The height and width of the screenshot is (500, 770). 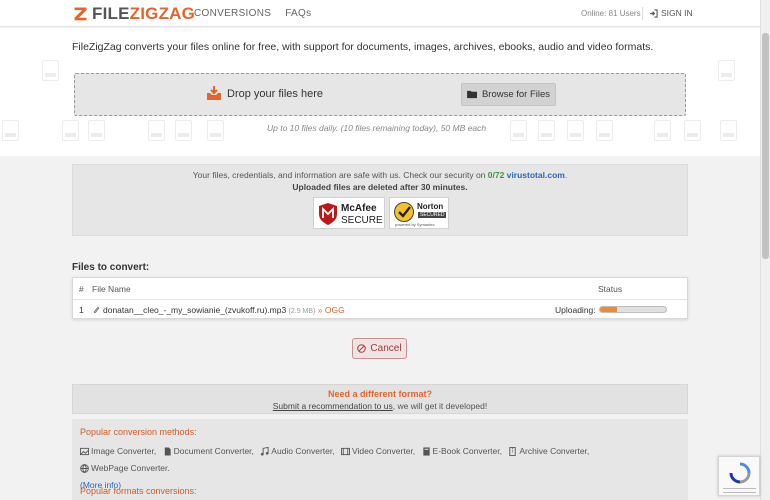 I want to click on scrollbar-thumb, so click(x=765, y=146).